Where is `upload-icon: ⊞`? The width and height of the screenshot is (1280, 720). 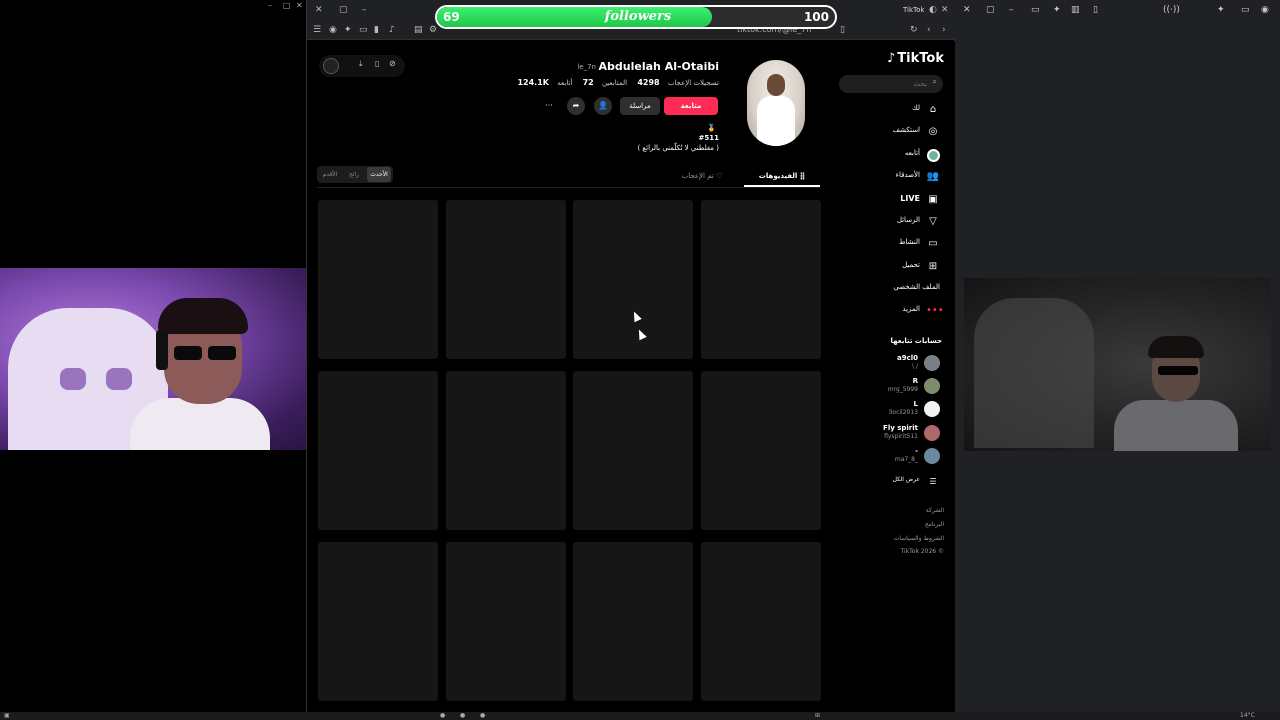
upload-icon: ⊞ is located at coordinates (933, 266).